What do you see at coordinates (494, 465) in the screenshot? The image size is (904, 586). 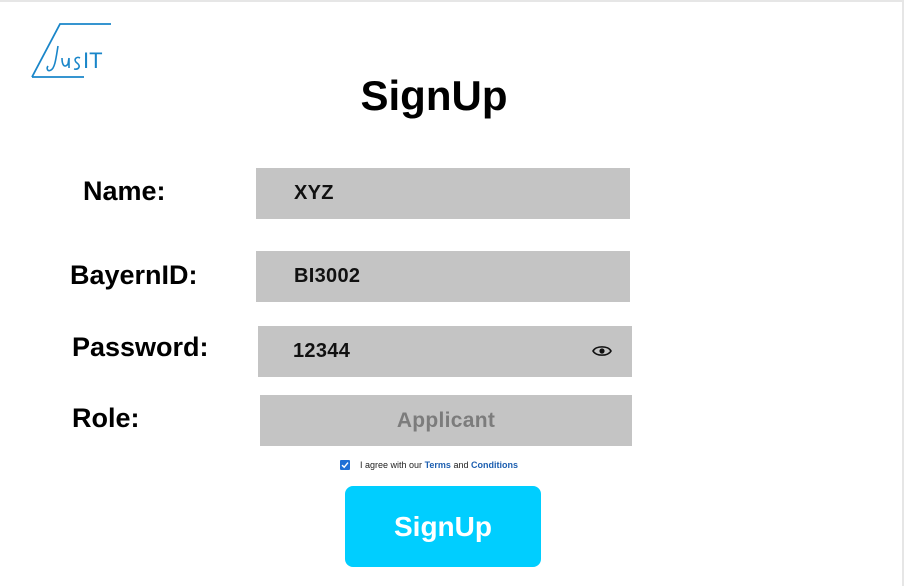 I see `conditions-link: Conditions` at bounding box center [494, 465].